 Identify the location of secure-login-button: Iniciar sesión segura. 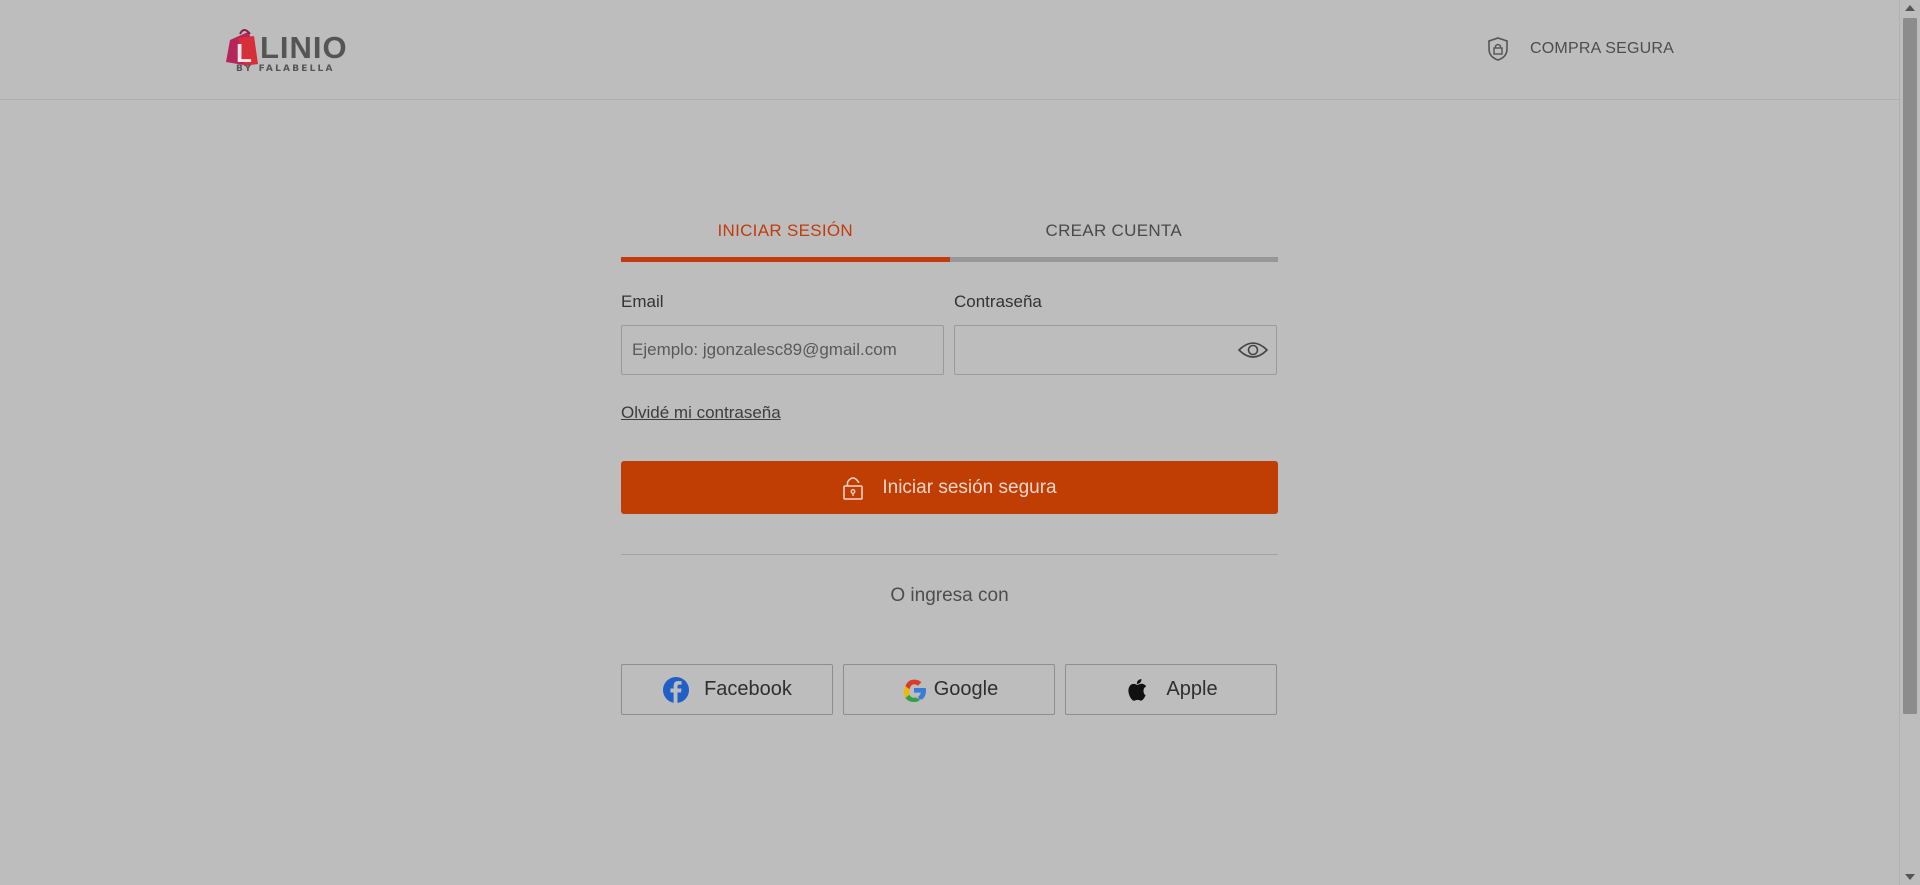
(949, 487).